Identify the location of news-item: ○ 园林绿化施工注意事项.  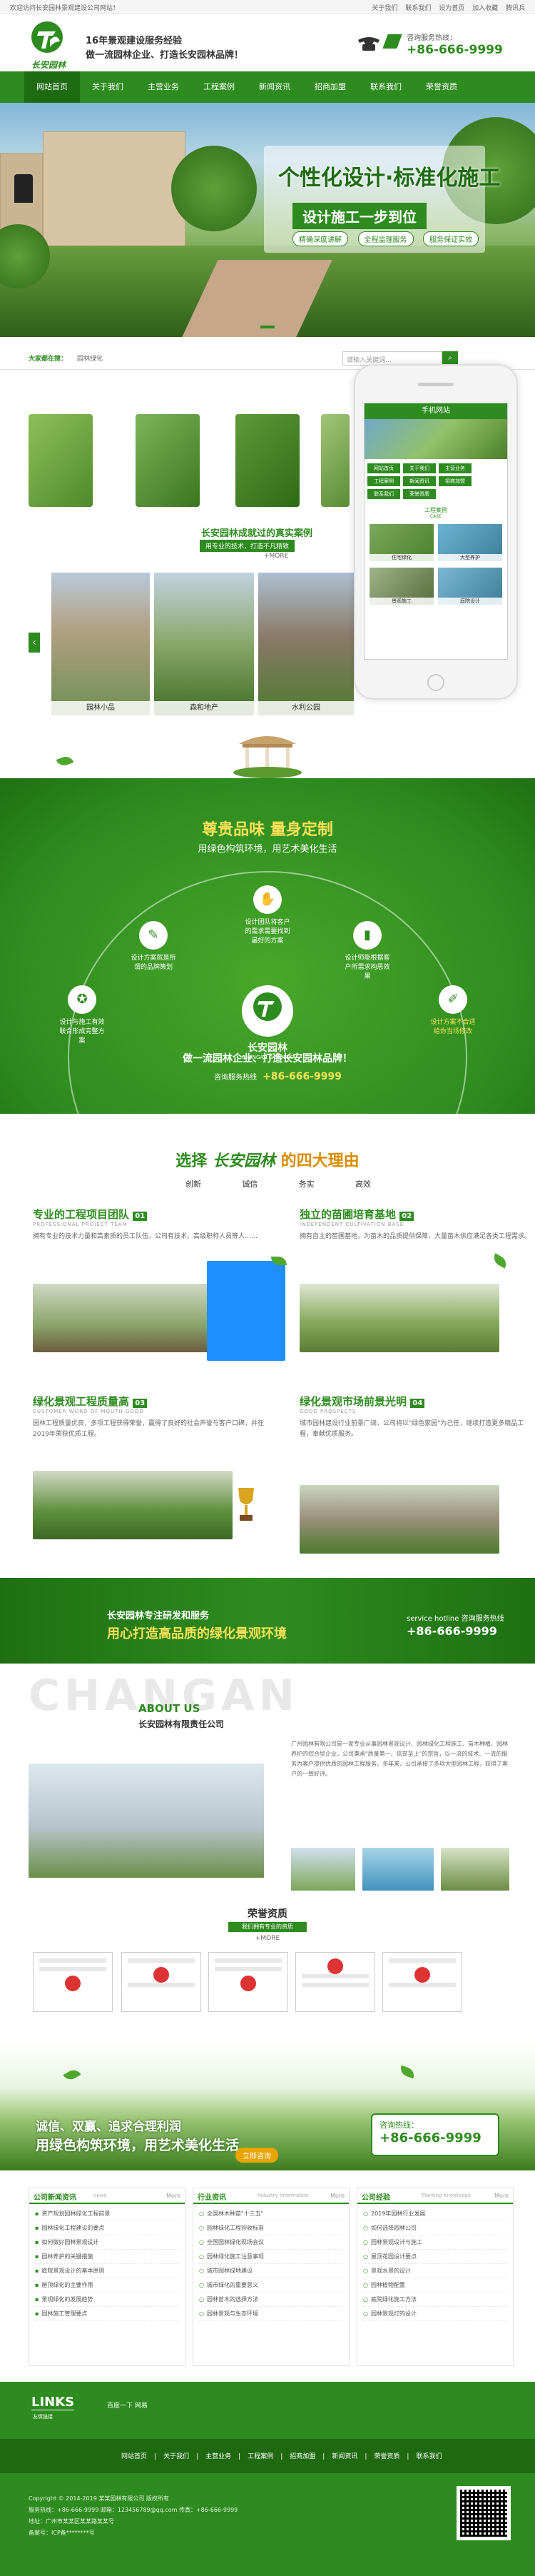
(271, 2257).